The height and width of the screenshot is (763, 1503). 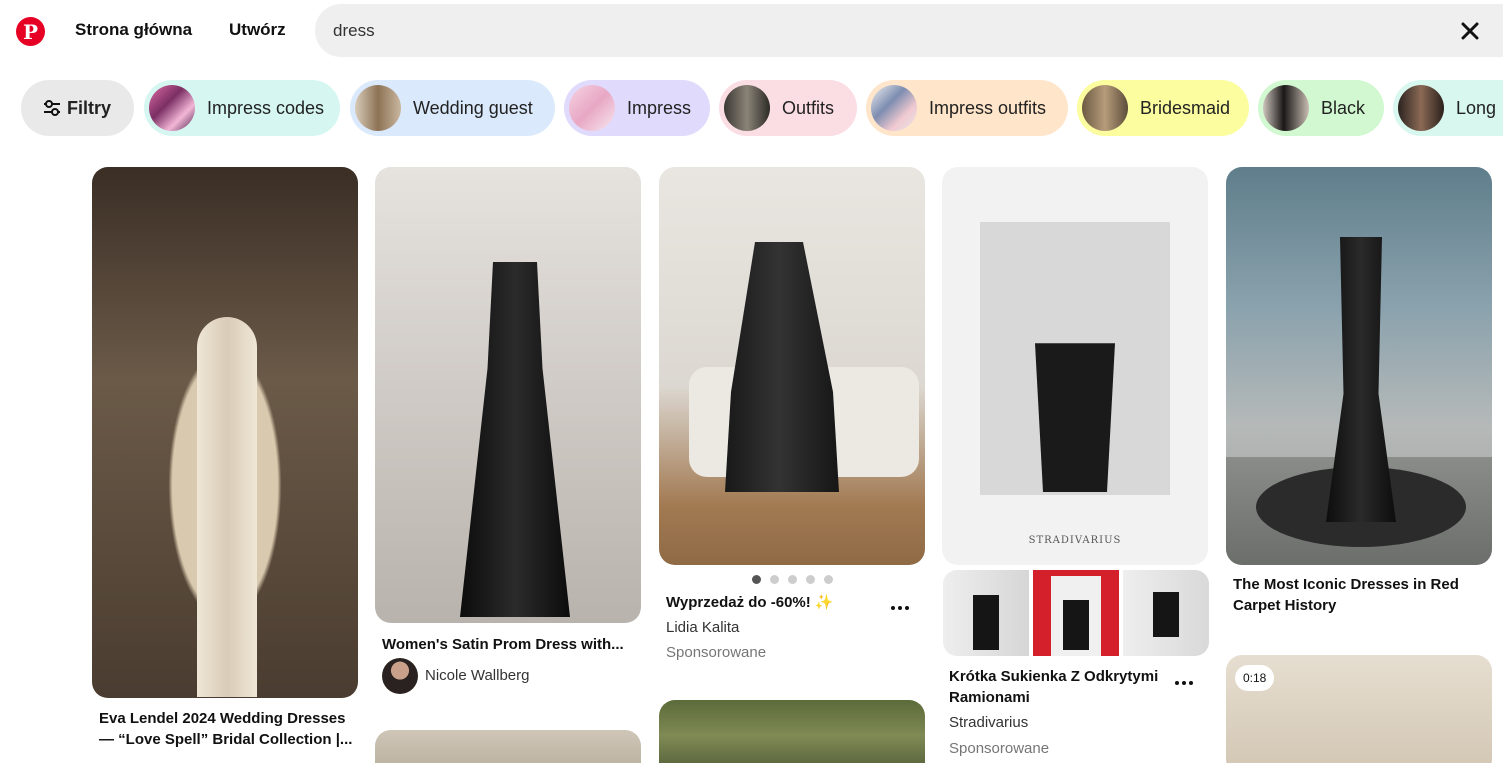 I want to click on chip-label: Bridesmaid, so click(x=1185, y=107).